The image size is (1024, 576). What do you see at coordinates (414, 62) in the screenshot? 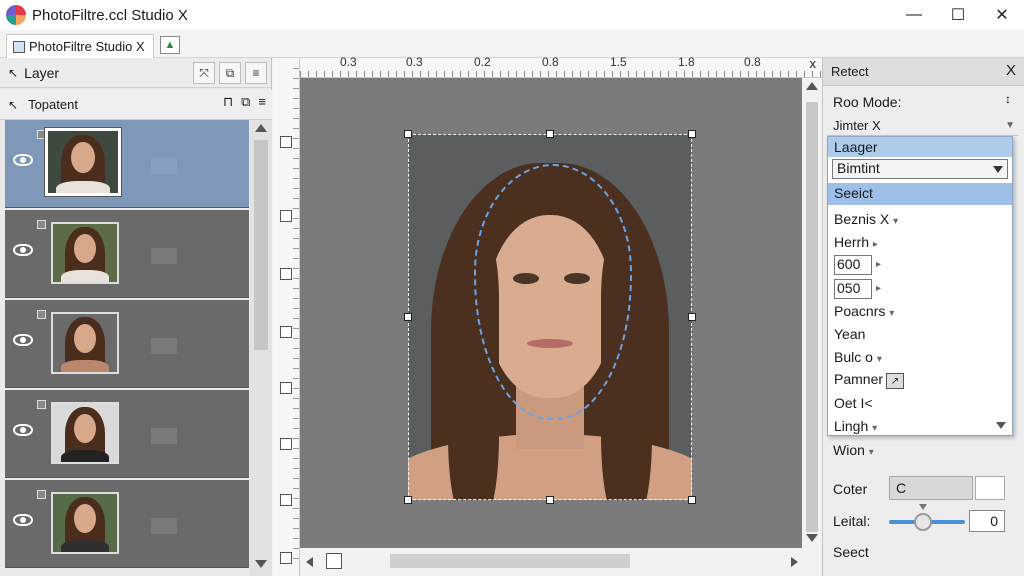
I see `ruler-label: 0.3` at bounding box center [414, 62].